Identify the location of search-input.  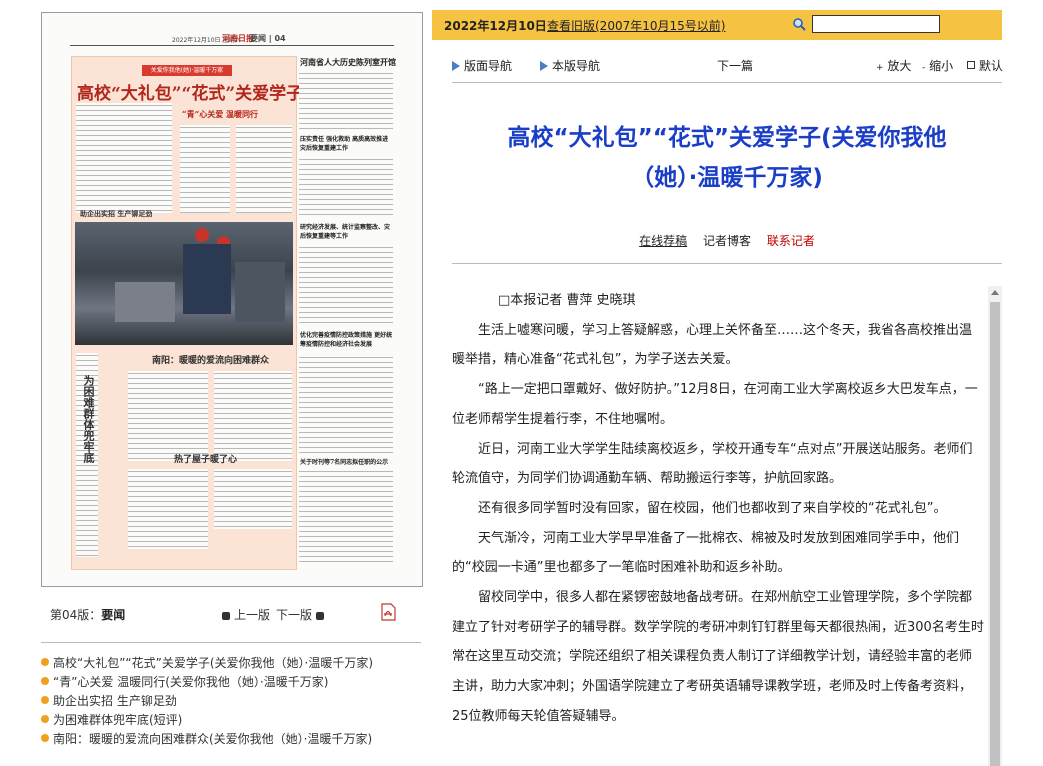
(876, 24).